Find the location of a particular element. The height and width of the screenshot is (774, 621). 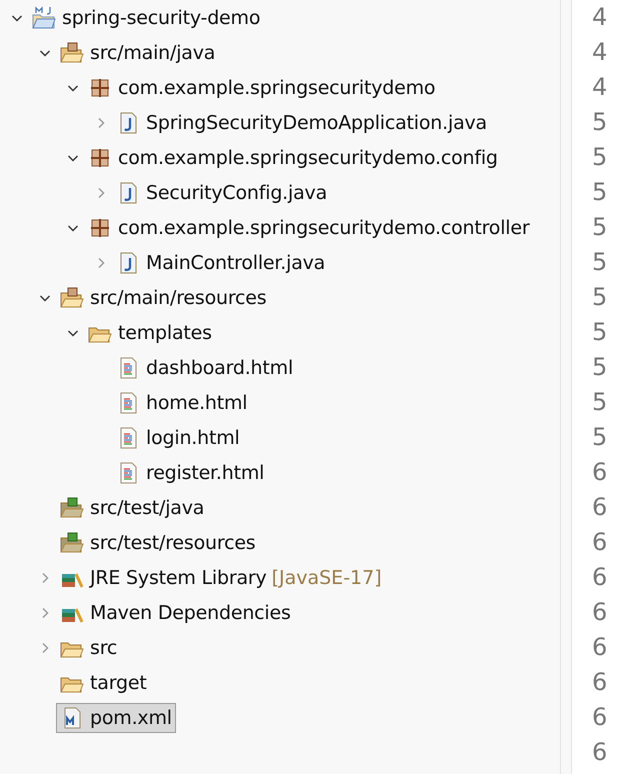

tree-item: target is located at coordinates (103, 683).